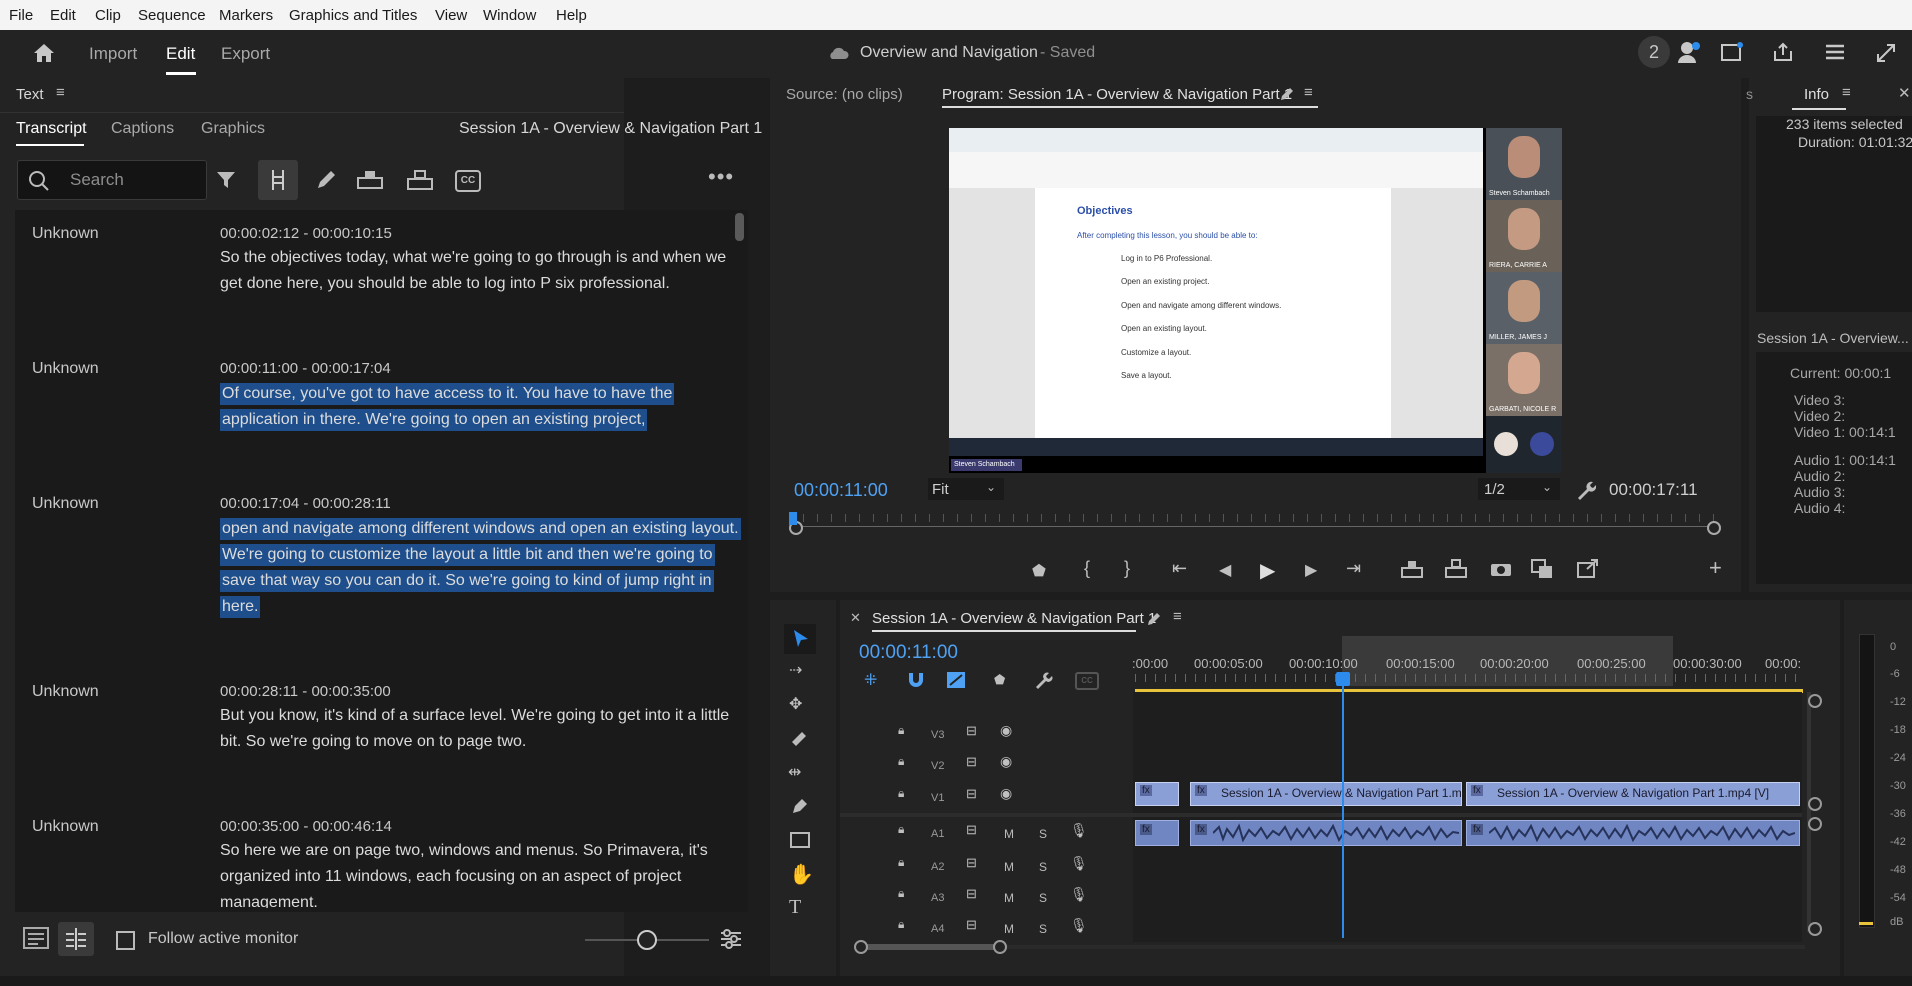 The width and height of the screenshot is (1912, 986). What do you see at coordinates (1456, 569) in the screenshot?
I see `extract-icon` at bounding box center [1456, 569].